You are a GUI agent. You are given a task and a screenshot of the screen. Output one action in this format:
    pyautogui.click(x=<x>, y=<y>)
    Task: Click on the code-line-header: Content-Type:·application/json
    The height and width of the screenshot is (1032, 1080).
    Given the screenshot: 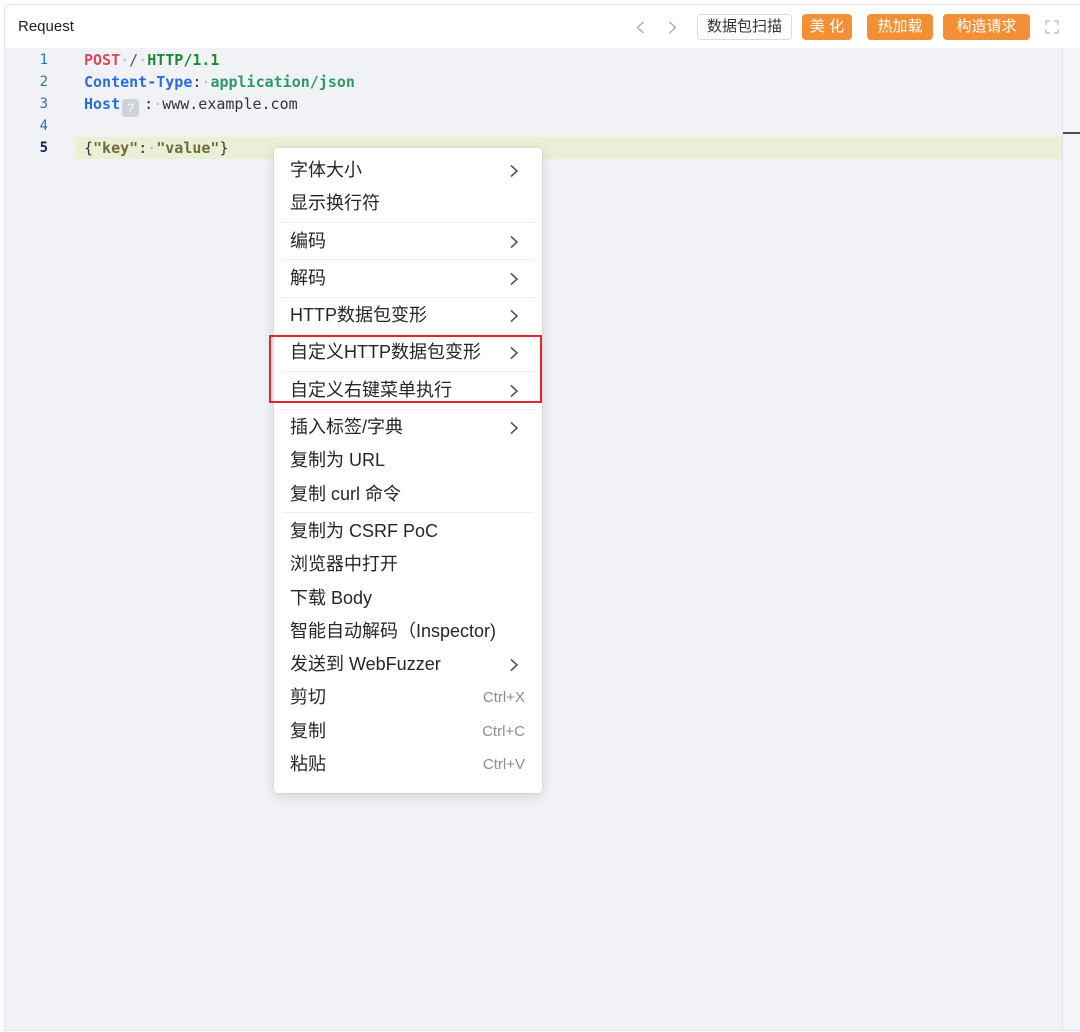 What is the action you would take?
    pyautogui.click(x=219, y=82)
    